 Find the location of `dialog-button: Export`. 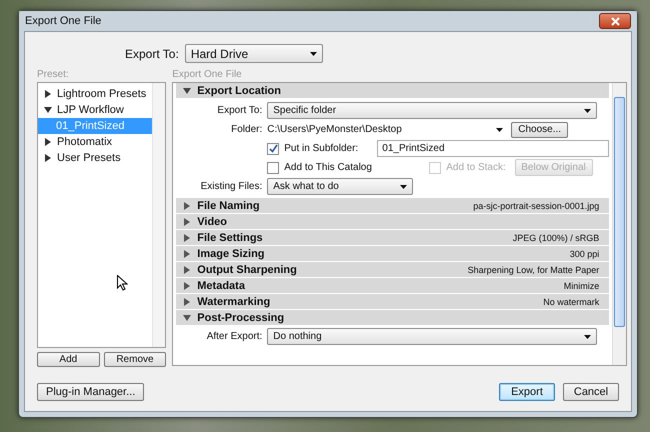

dialog-button: Export is located at coordinates (527, 392).